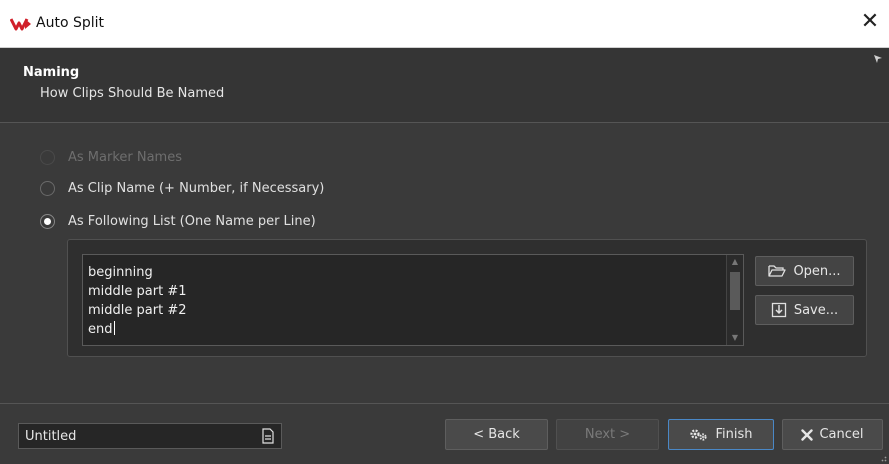  Describe the element at coordinates (132, 93) in the screenshot. I see `page-subtitle: How Clips Should Be Named` at that location.